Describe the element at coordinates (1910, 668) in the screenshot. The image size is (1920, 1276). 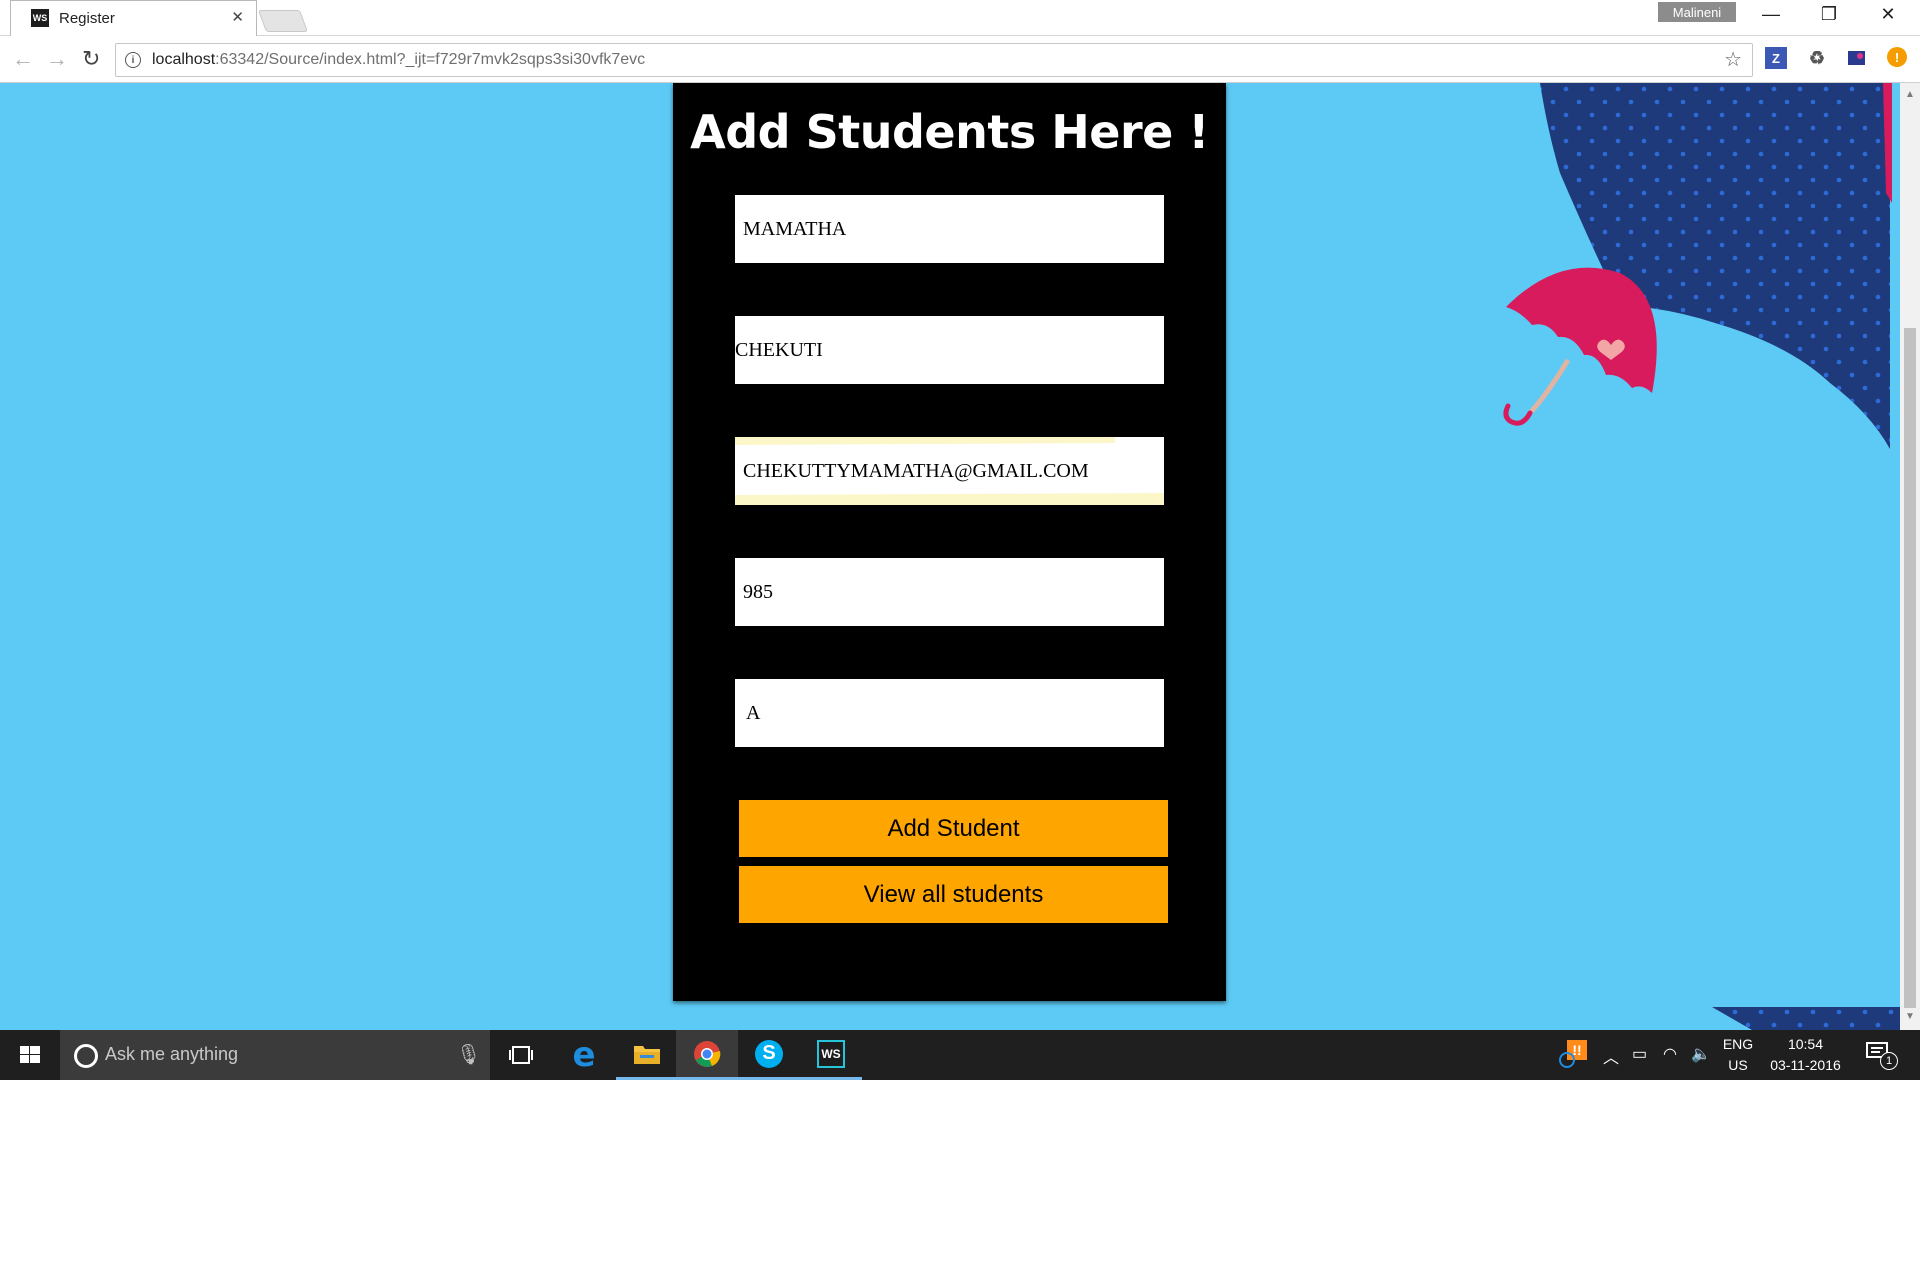
I see `scroll-thumb` at that location.